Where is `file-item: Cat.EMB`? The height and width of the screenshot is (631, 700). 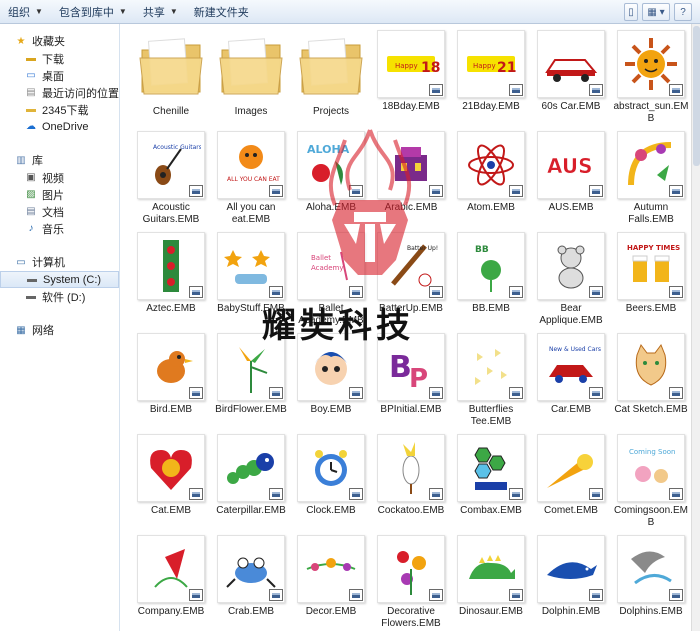
file-item: Cat.EMB is located at coordinates (171, 482).